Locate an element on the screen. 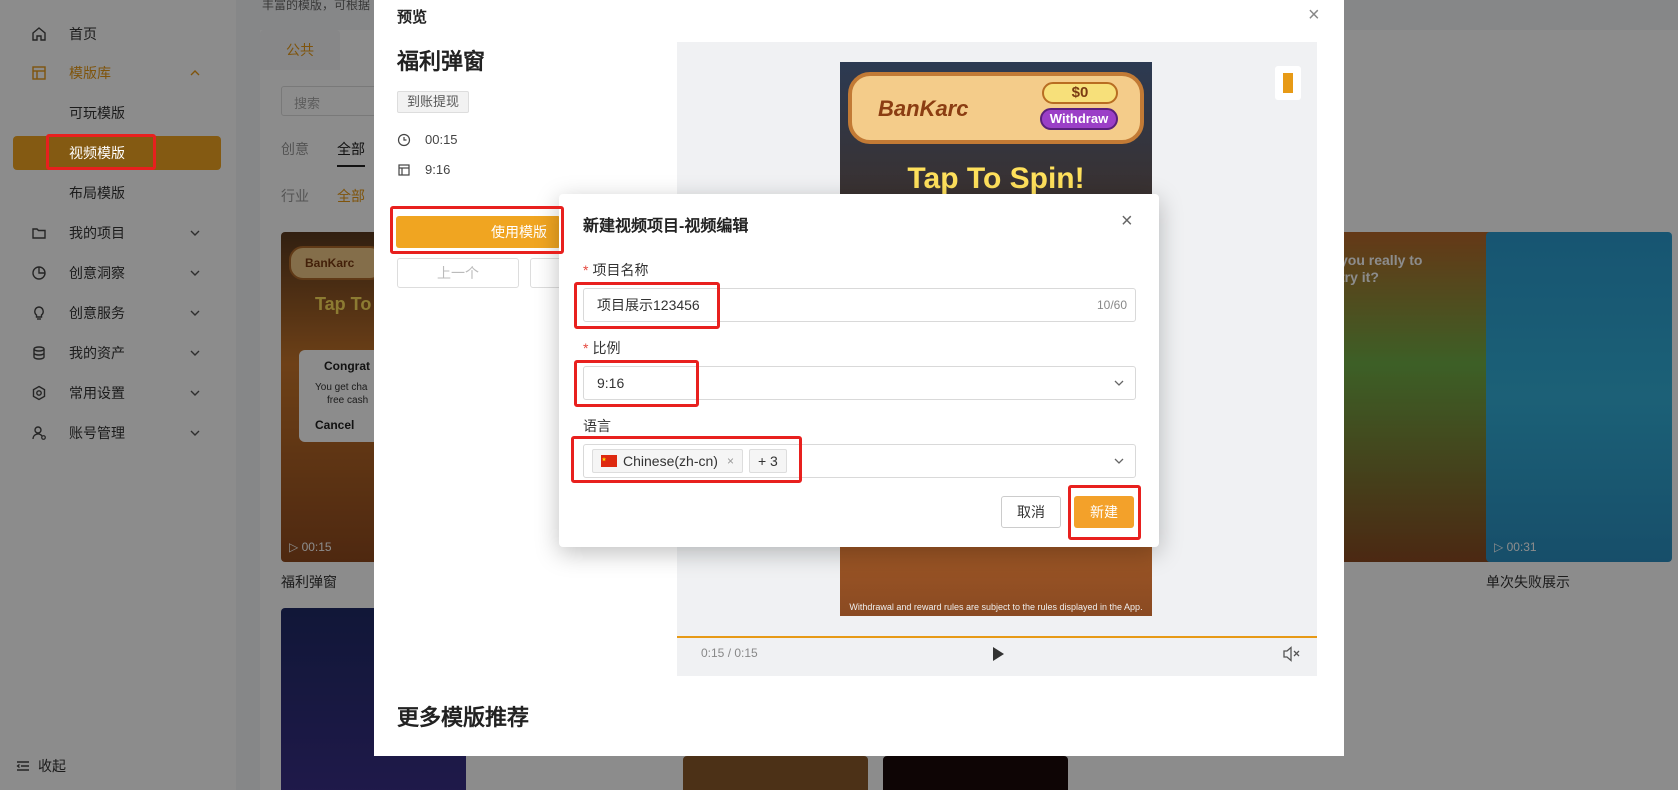 The image size is (1678, 790). more-templates-title: 更多模版推荐 is located at coordinates (463, 717).